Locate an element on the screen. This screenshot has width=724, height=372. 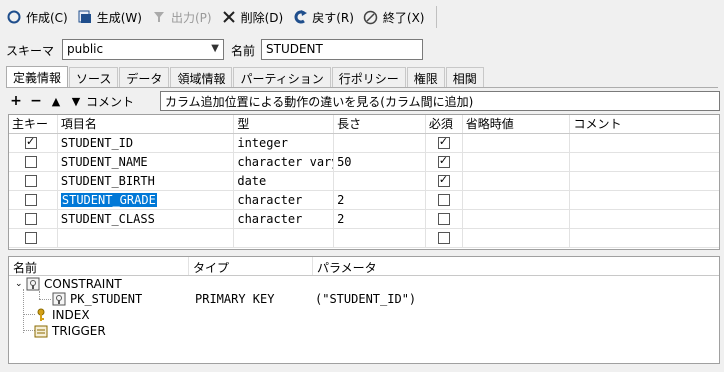
tree-node-index: INDEX is located at coordinates (61, 315).